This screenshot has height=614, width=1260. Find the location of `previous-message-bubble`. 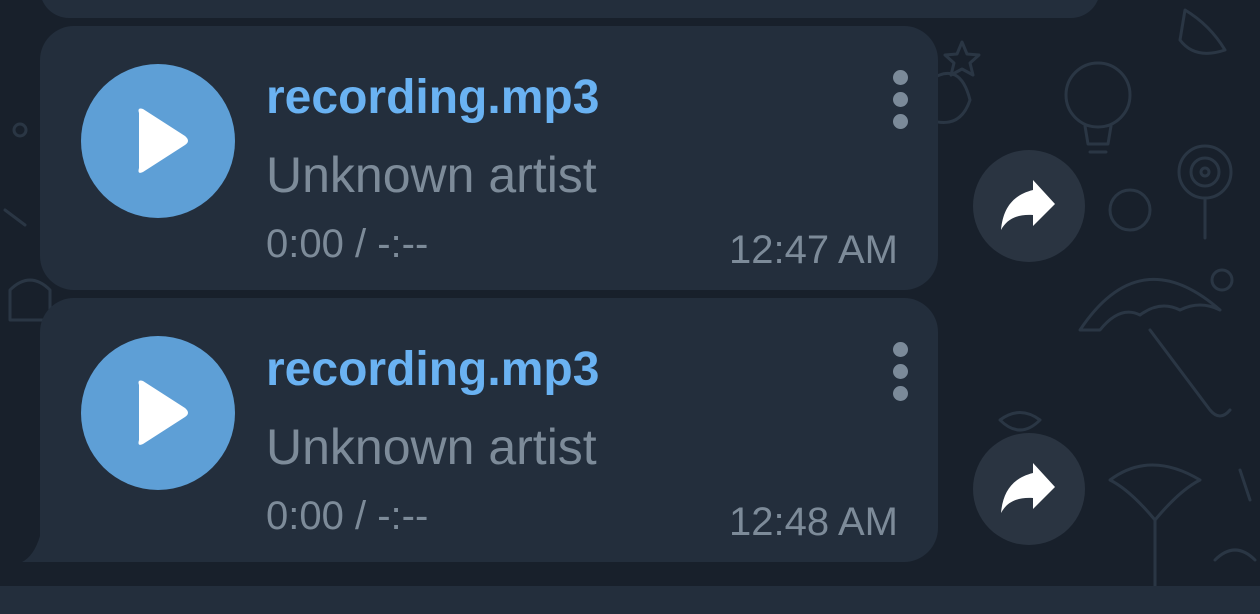

previous-message-bubble is located at coordinates (570, 9).